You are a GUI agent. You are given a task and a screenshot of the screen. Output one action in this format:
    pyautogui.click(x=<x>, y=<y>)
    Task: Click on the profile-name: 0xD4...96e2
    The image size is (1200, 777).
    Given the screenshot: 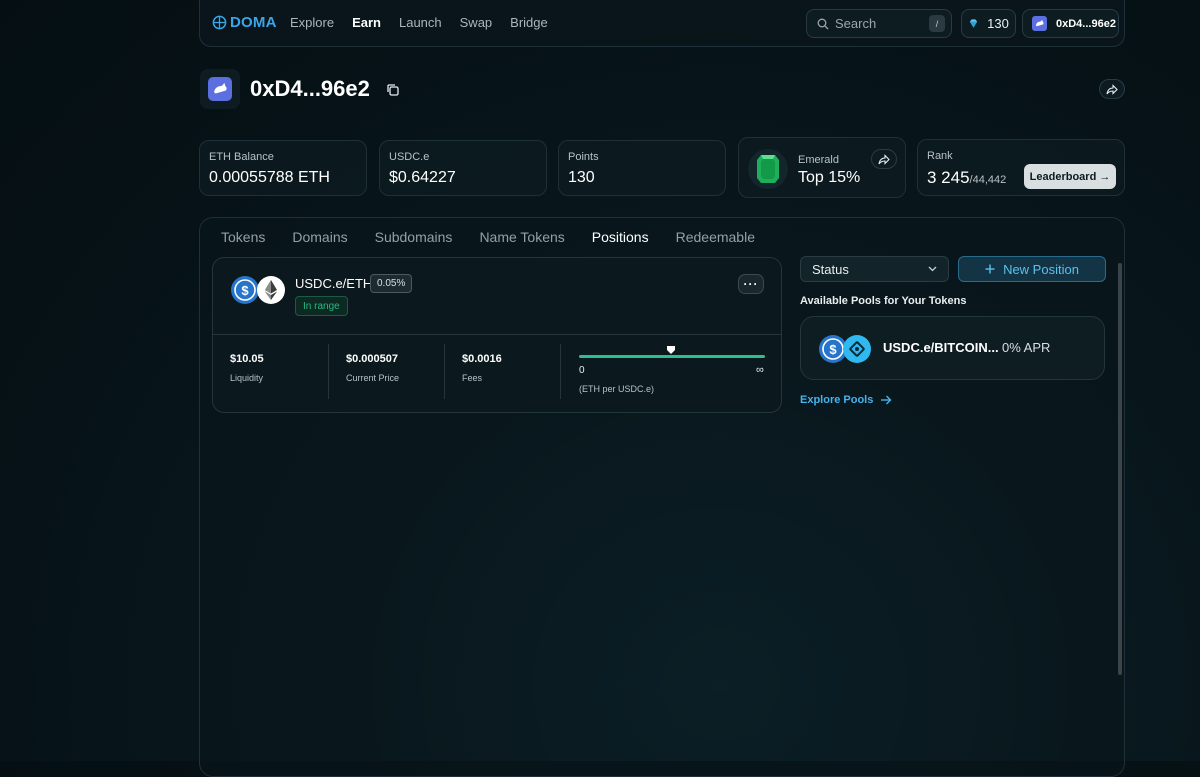 What is the action you would take?
    pyautogui.click(x=310, y=88)
    